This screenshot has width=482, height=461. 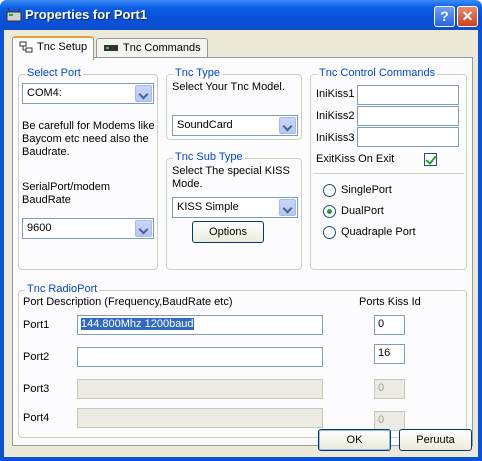 I want to click on modem-note-line: Baycom etc need also the, so click(x=85, y=139).